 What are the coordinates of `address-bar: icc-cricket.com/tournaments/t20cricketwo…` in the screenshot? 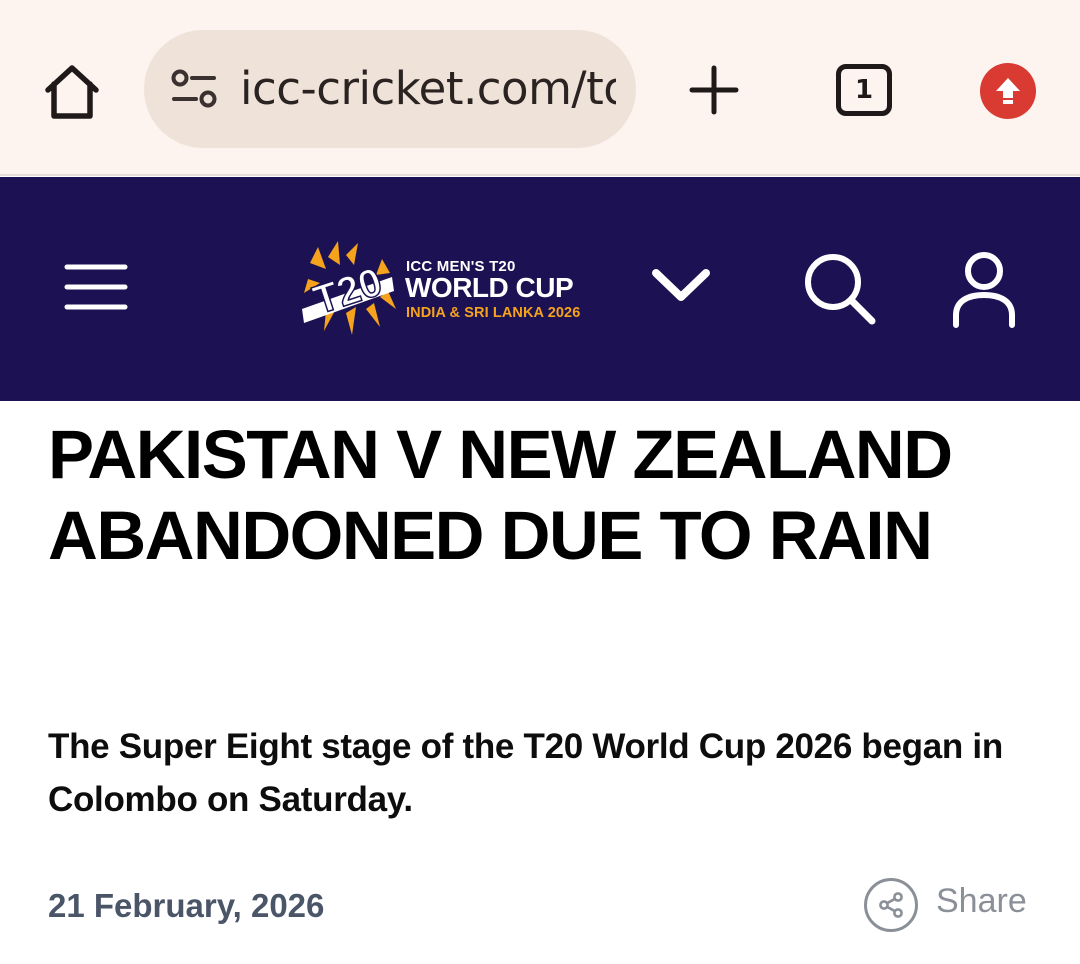 It's located at (390, 89).